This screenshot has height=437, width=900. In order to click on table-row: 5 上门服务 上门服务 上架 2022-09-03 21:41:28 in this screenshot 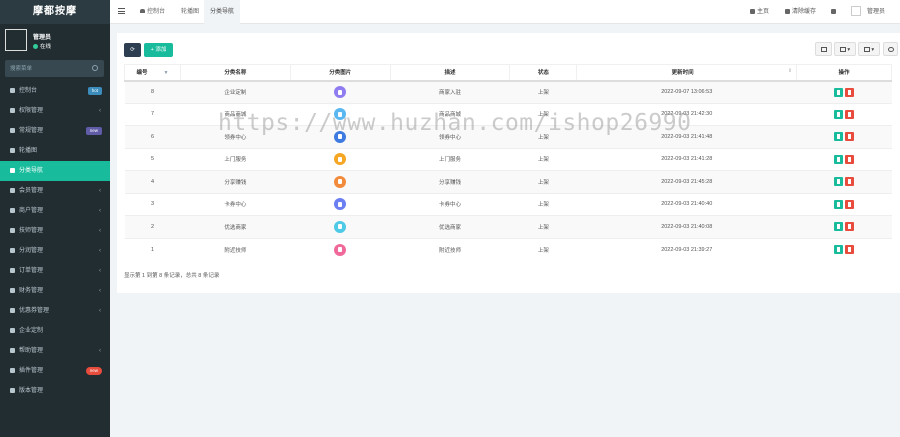, I will do `click(508, 159)`.